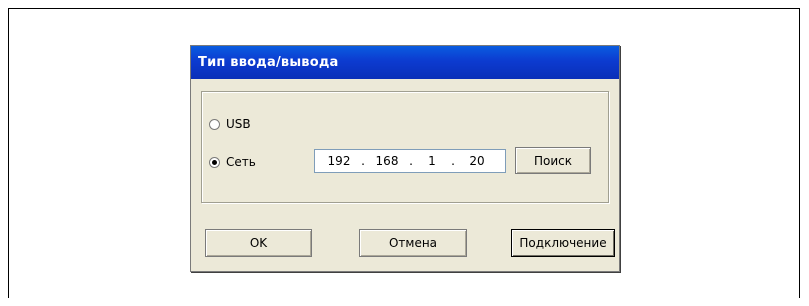 The height and width of the screenshot is (306, 809). I want to click on network-option: Сеть, so click(232, 162).